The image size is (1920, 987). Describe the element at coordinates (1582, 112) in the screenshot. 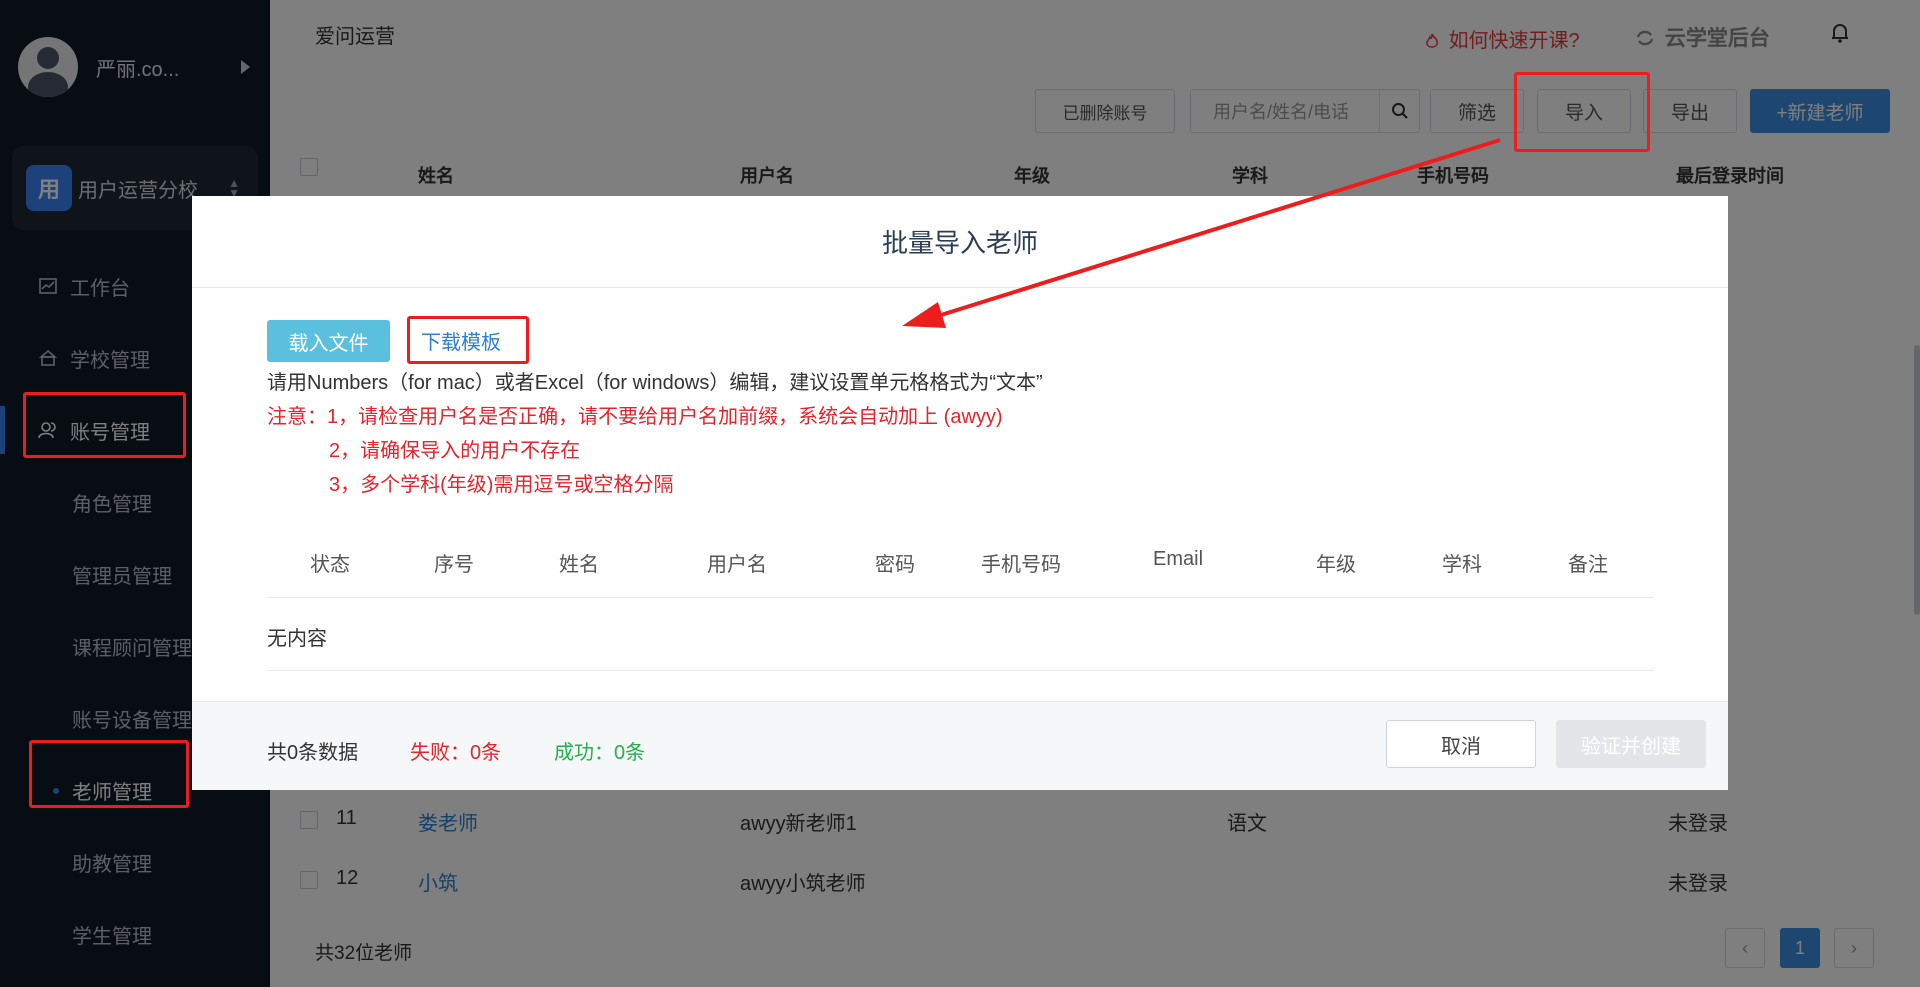

I see `annotation-box-import` at that location.